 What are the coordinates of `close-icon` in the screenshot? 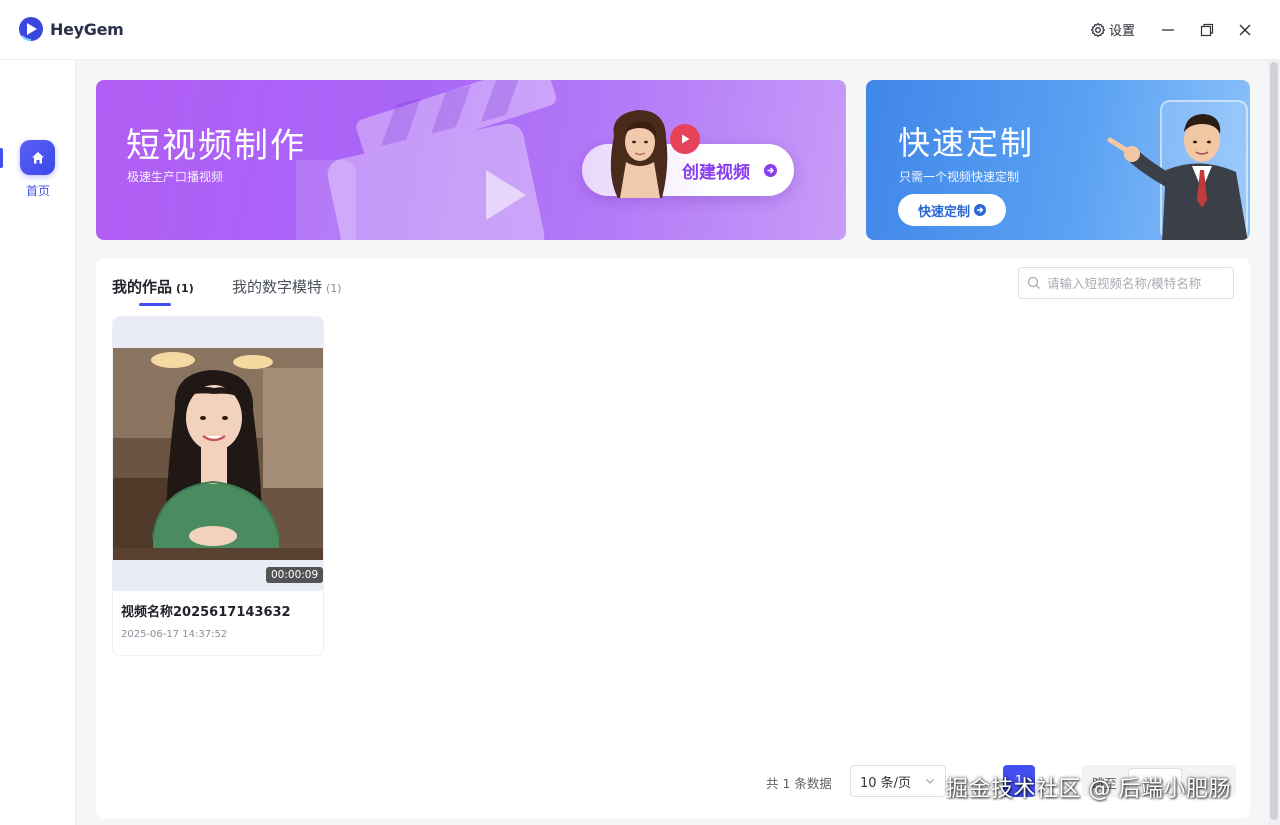 It's located at (1245, 30).